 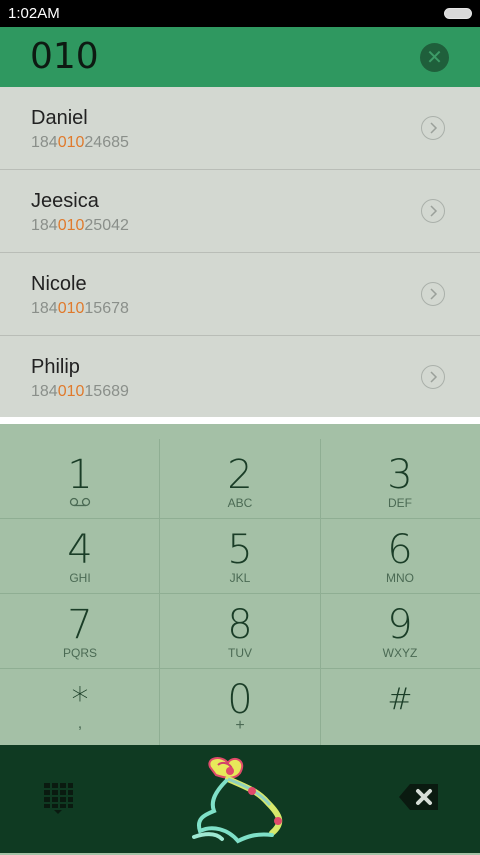 I want to click on contact-number: 18401015689, so click(x=80, y=392).